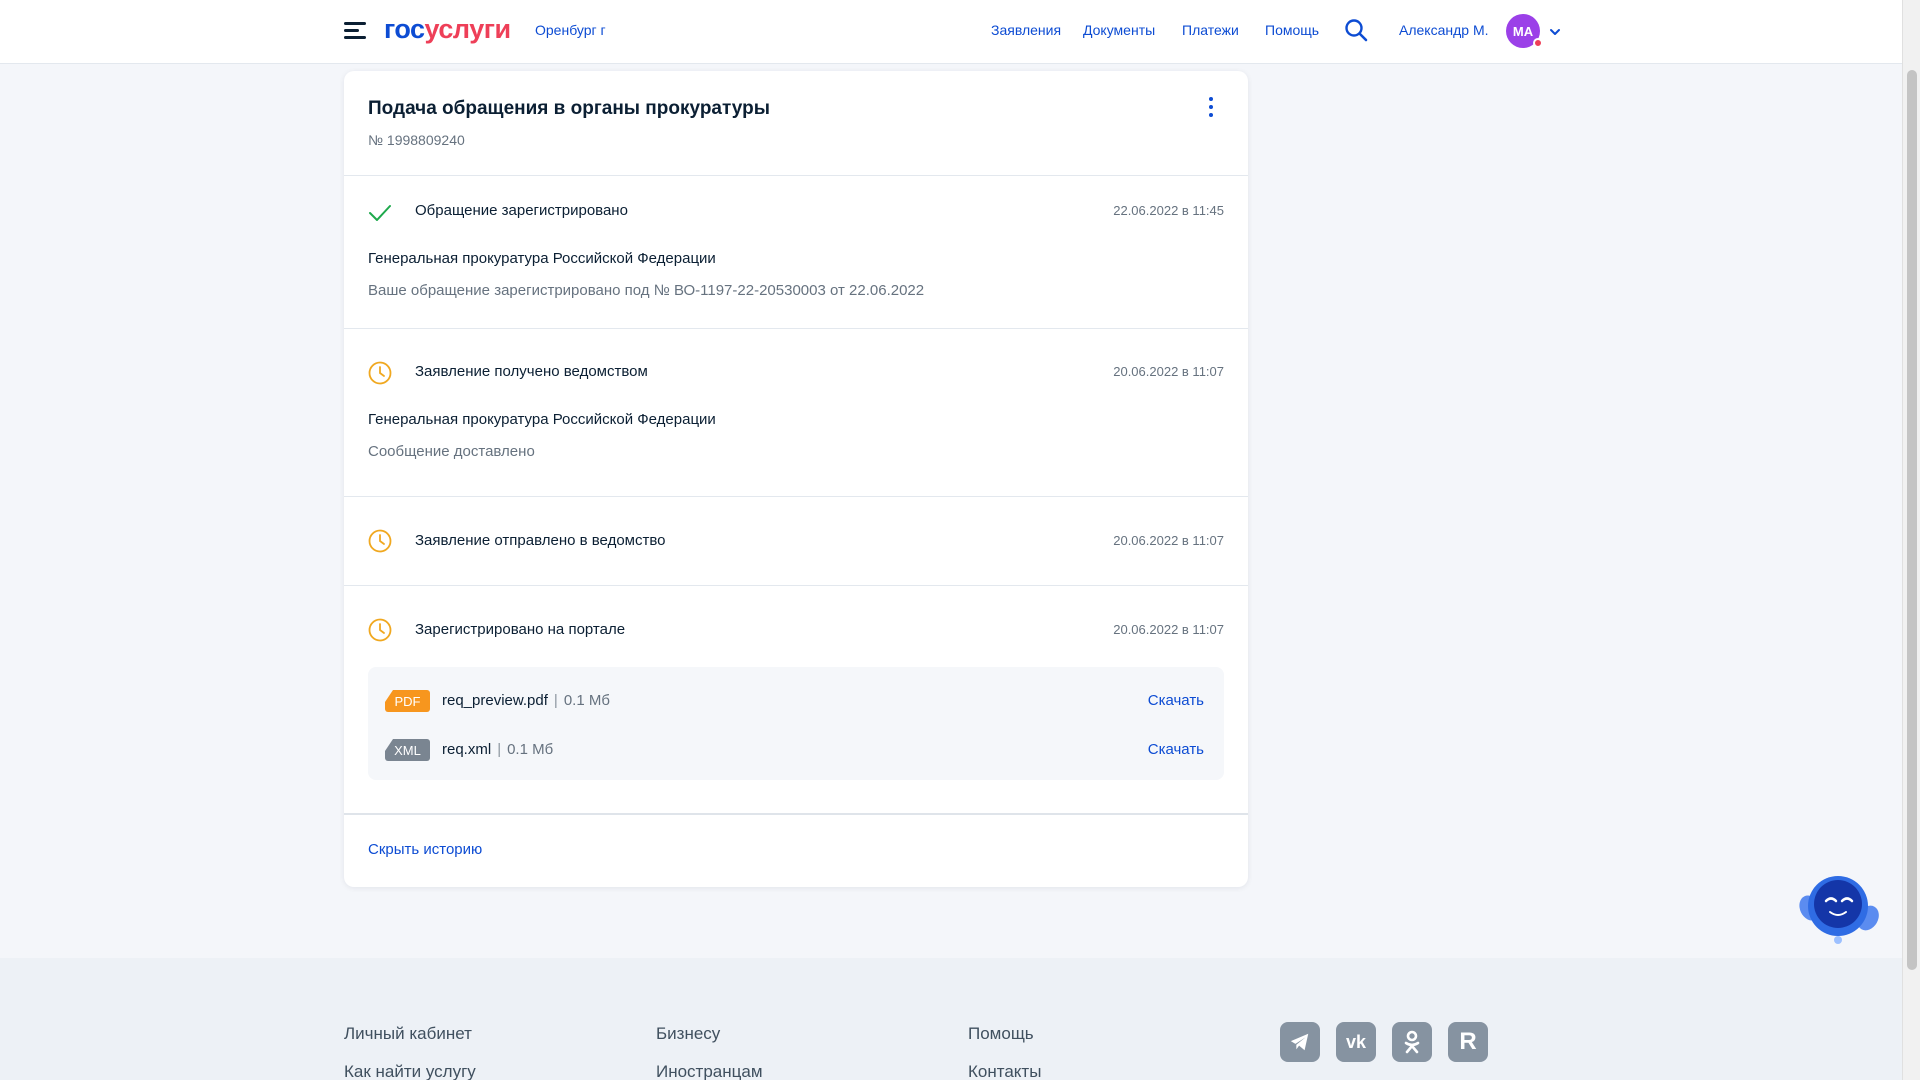  I want to click on nav-payments: Платежи, so click(1210, 30).